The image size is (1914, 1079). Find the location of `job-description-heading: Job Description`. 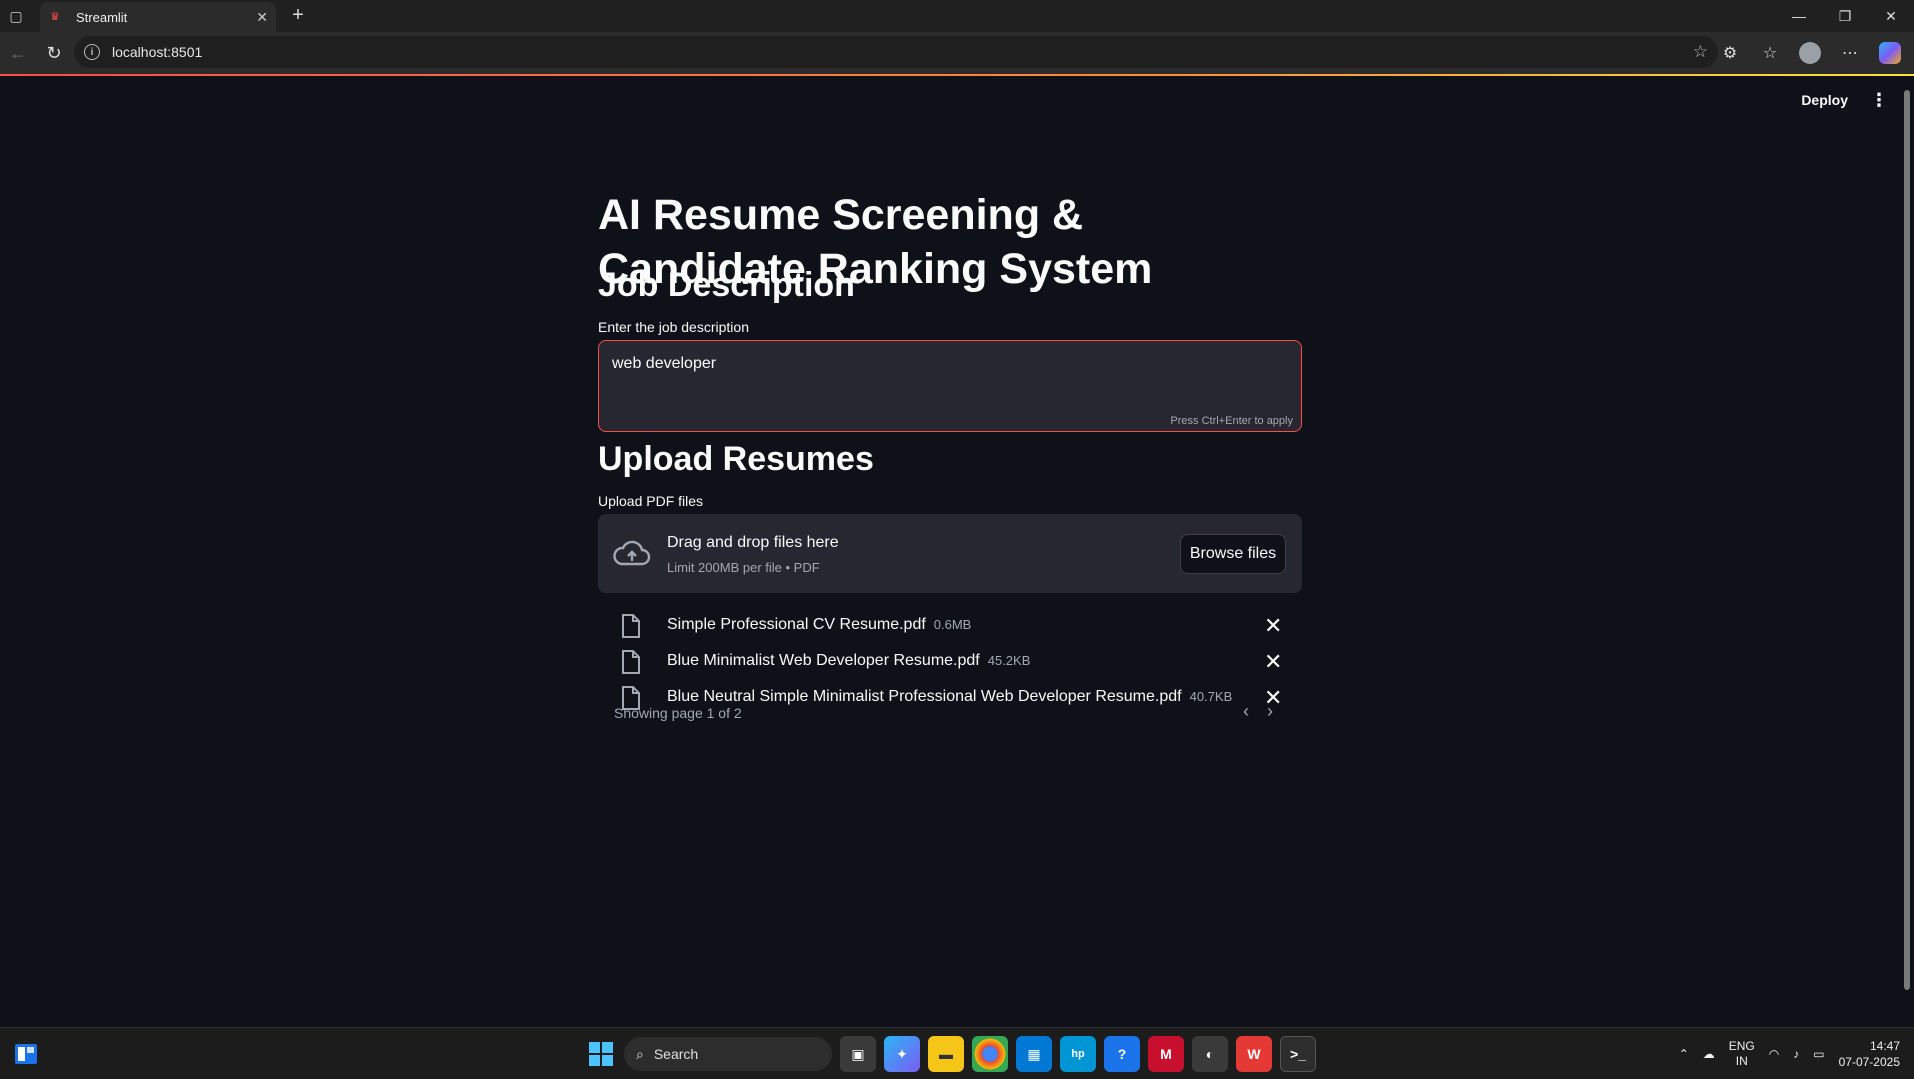

job-description-heading: Job Description is located at coordinates (726, 285).